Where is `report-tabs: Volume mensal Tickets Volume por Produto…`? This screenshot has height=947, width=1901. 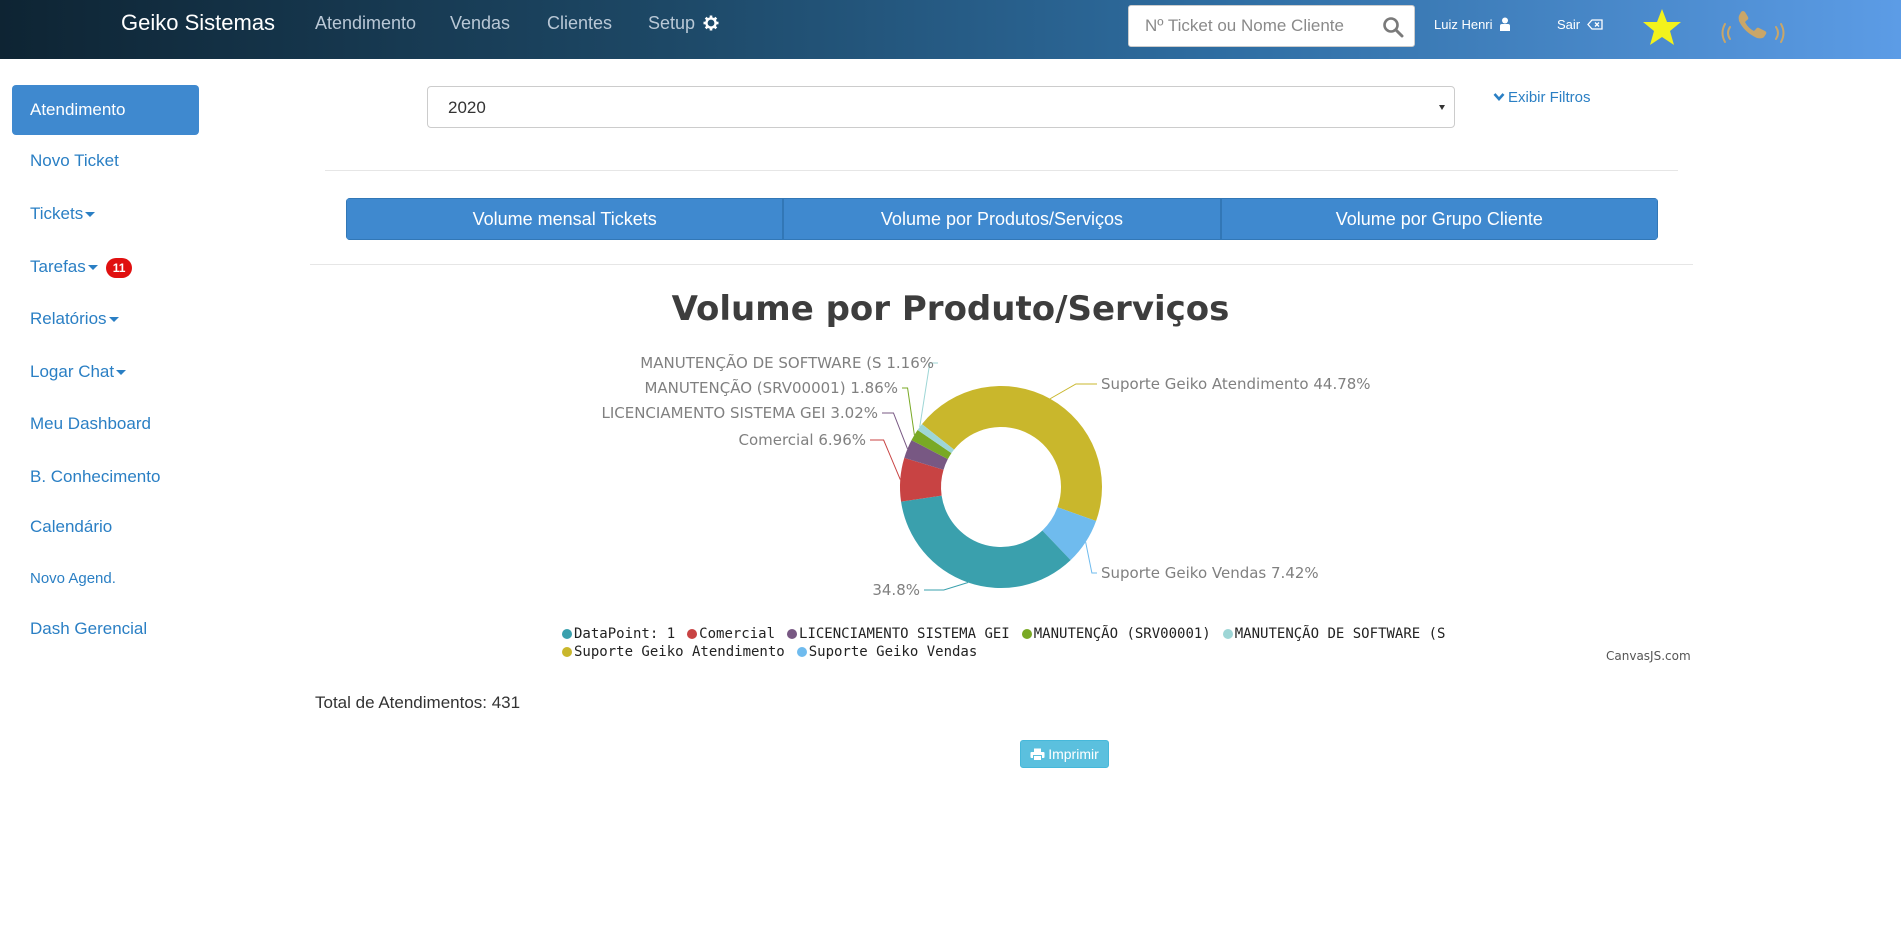 report-tabs: Volume mensal Tickets Volume por Produto… is located at coordinates (1002, 219).